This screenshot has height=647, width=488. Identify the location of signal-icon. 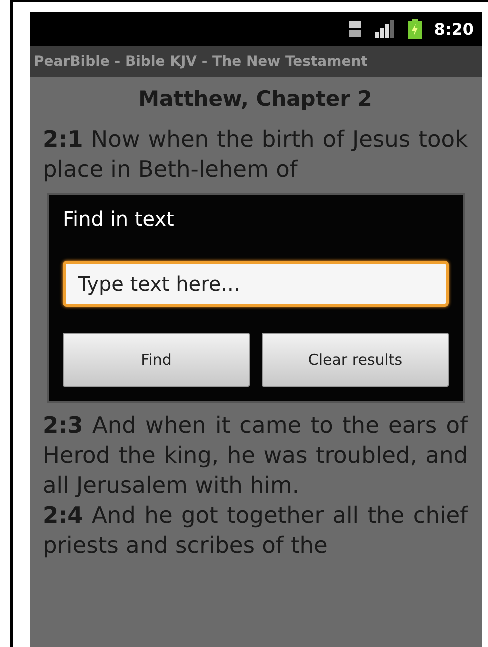
(385, 29).